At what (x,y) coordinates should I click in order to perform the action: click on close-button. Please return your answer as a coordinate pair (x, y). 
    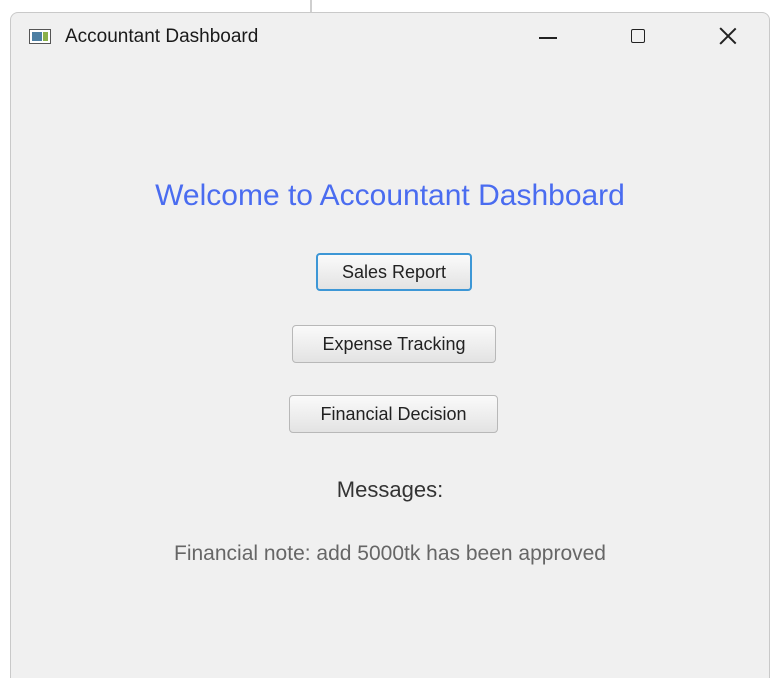
    Looking at the image, I should click on (728, 37).